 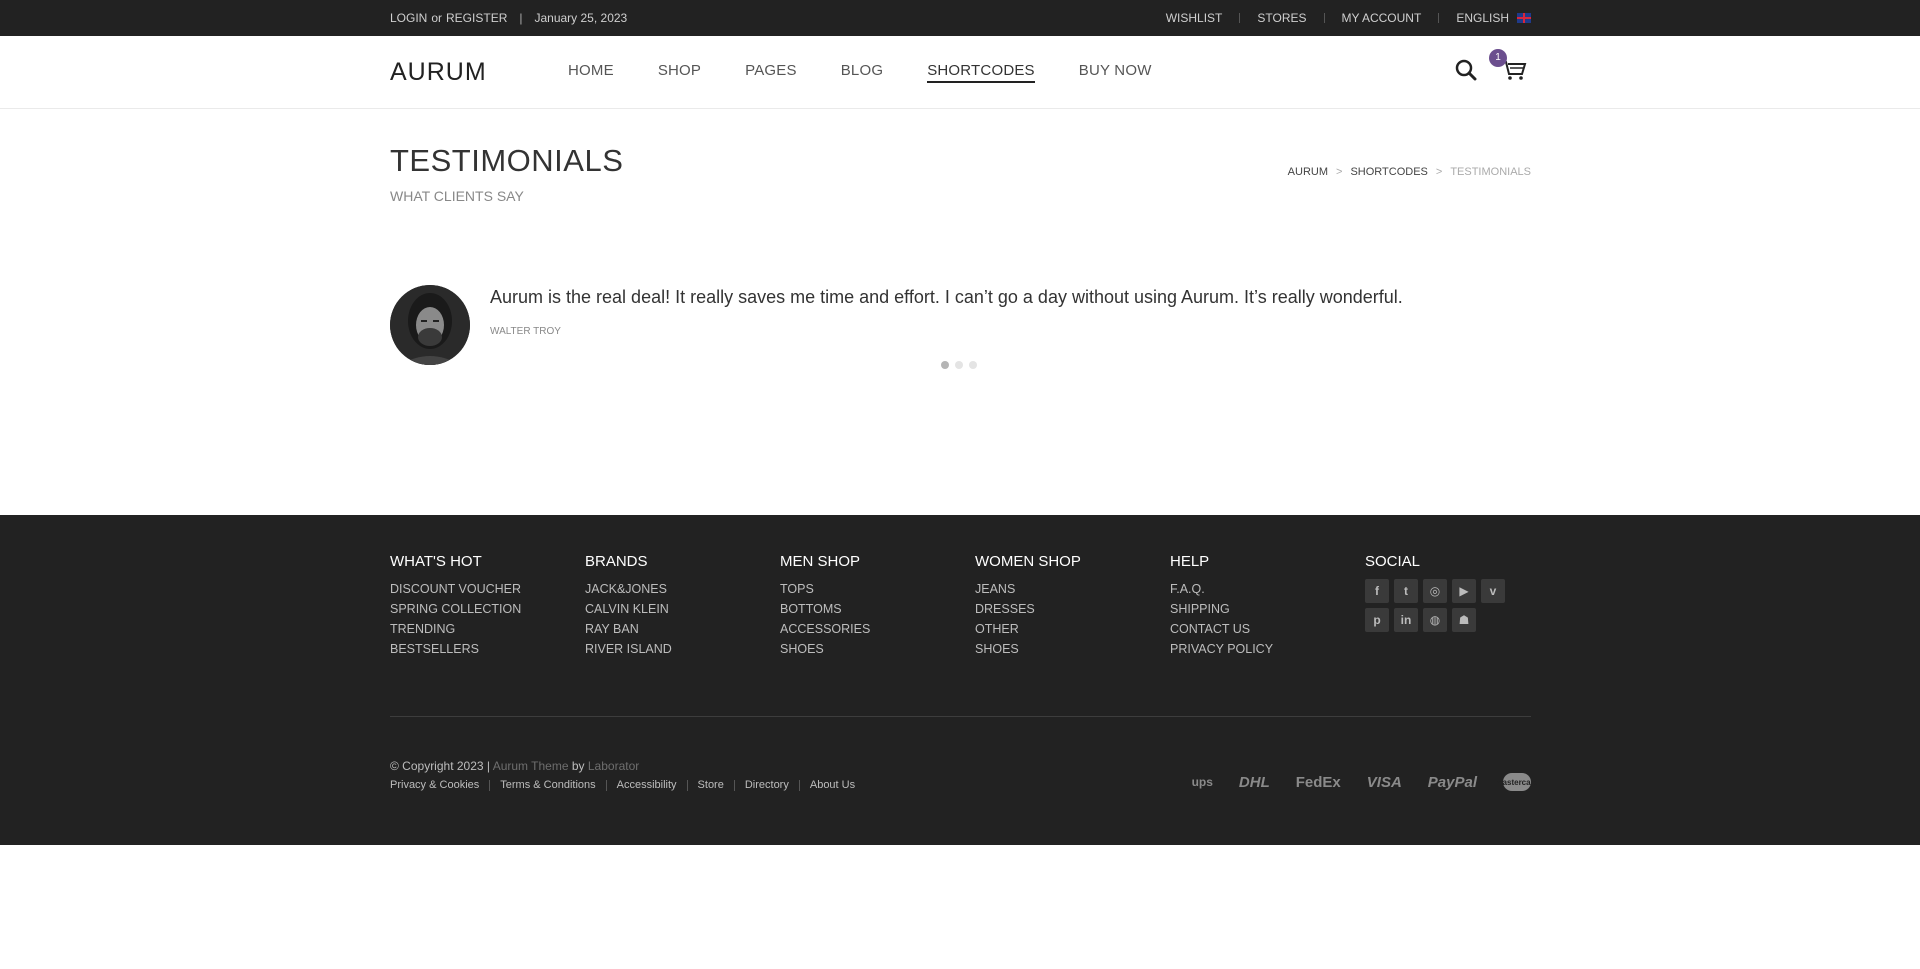 I want to click on dhl-logo: DHL, so click(x=1254, y=782).